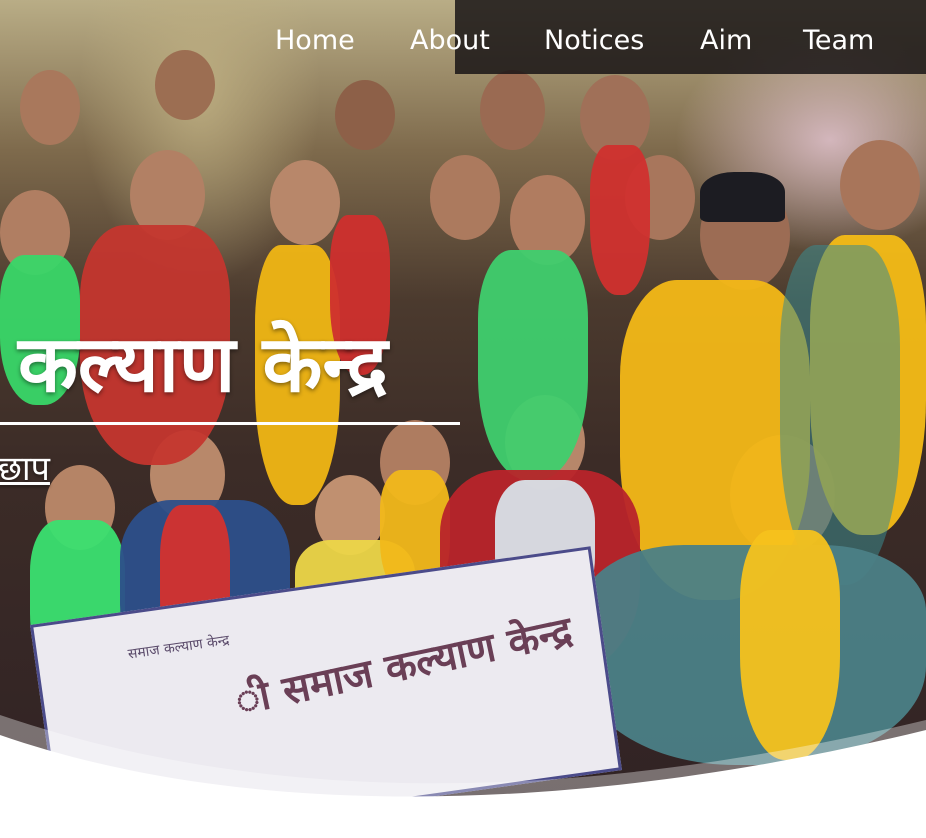 This screenshot has width=926, height=838. Describe the element at coordinates (463, 776) in the screenshot. I see `bottom-wave` at that location.